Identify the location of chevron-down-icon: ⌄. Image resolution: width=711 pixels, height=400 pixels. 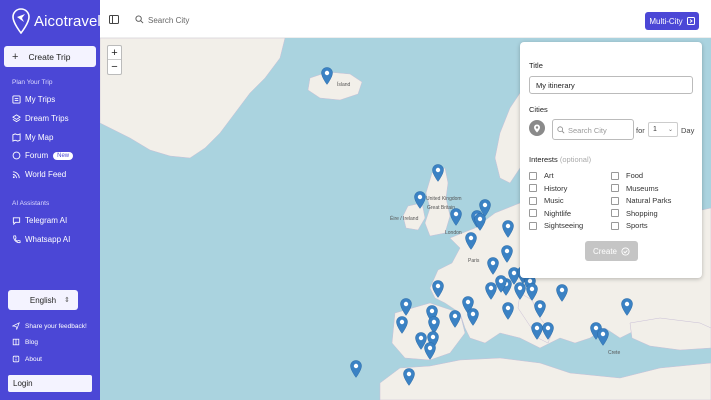
(670, 130).